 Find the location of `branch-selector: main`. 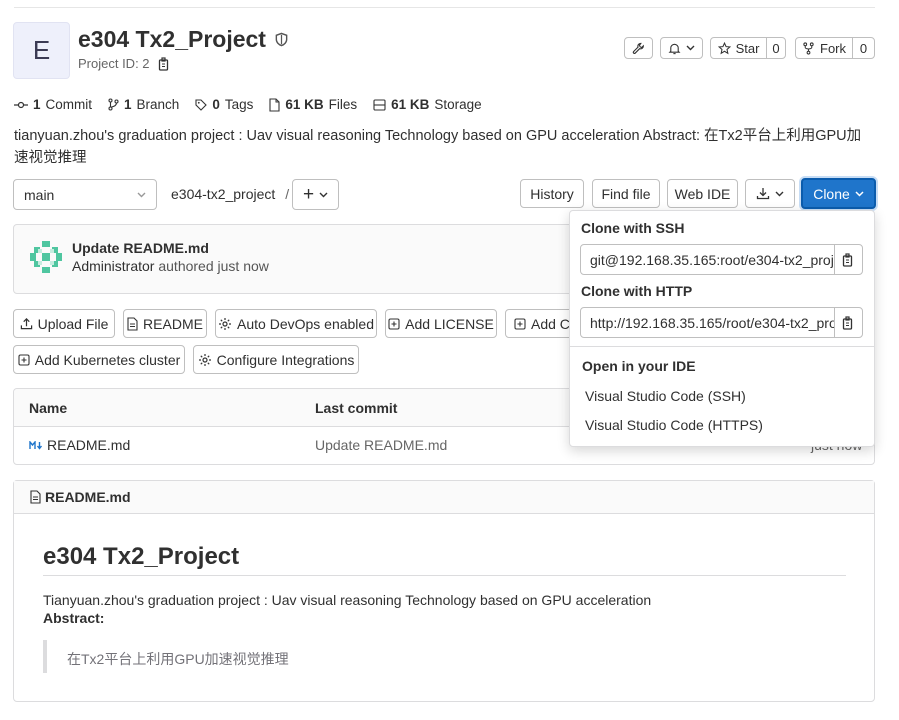

branch-selector: main is located at coordinates (85, 194).